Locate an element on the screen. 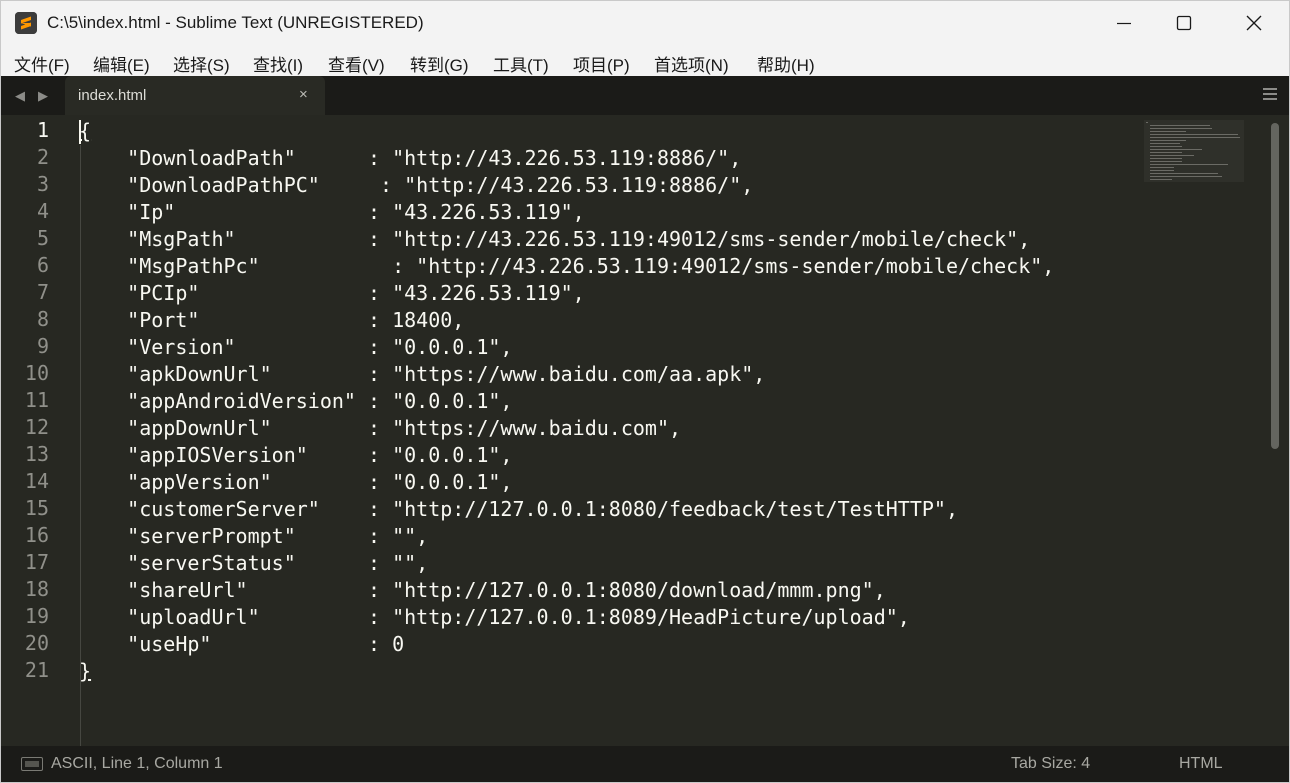 This screenshot has height=783, width=1290. code-line: "serverPrompt" : "", is located at coordinates (254, 536).